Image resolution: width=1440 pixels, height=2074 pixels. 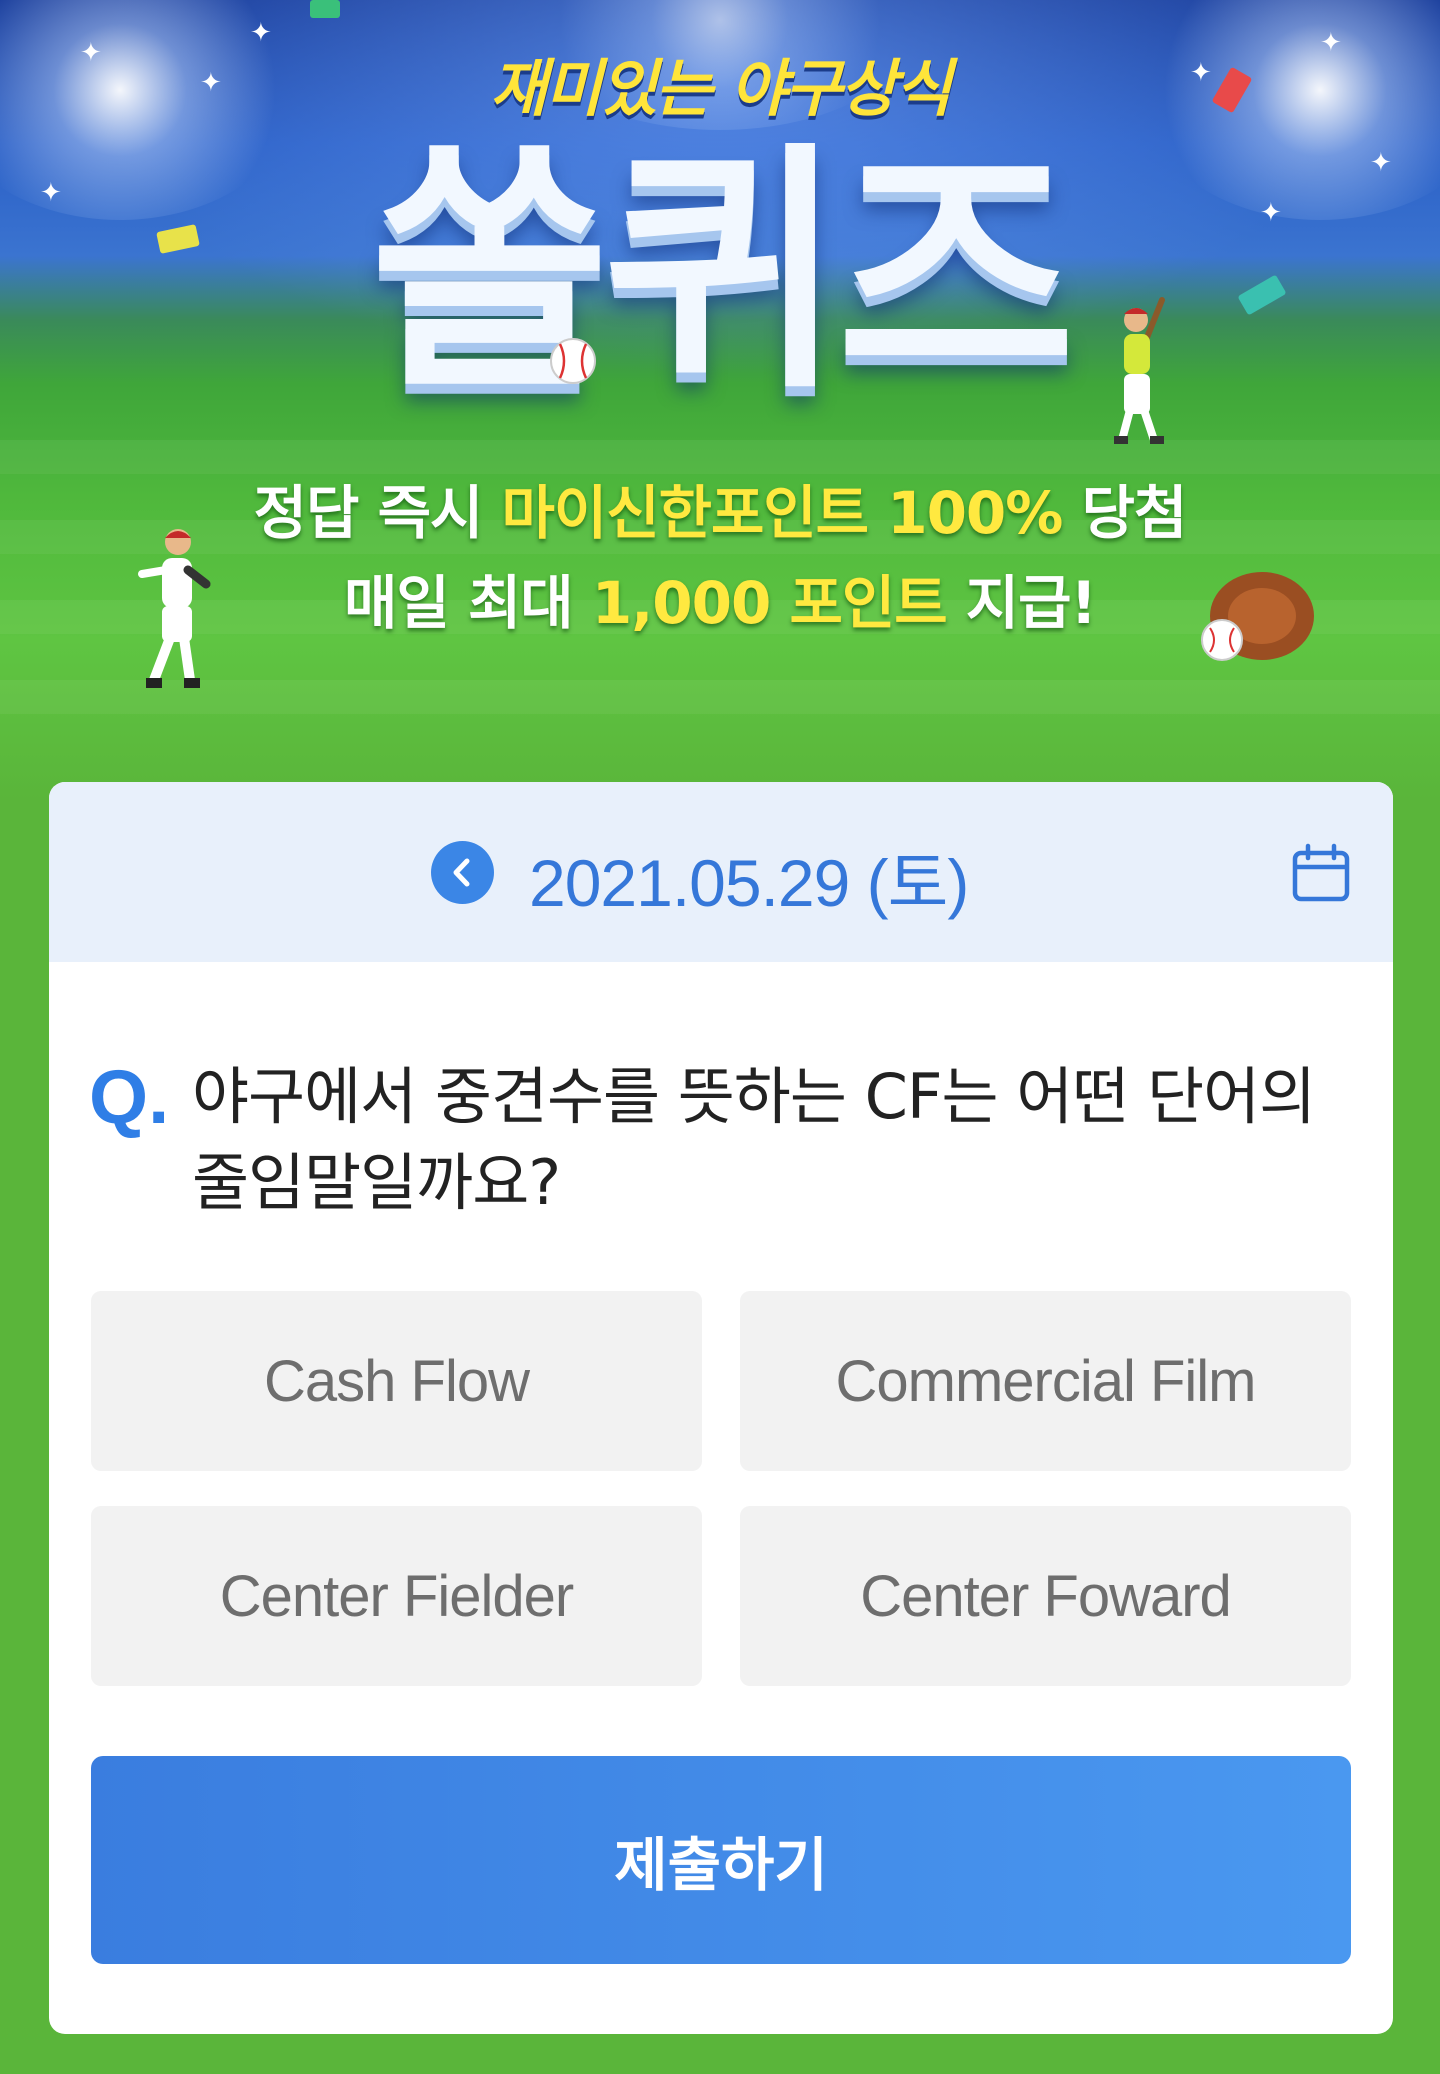 What do you see at coordinates (129, 1097) in the screenshot?
I see `question-mark-label: Q.` at bounding box center [129, 1097].